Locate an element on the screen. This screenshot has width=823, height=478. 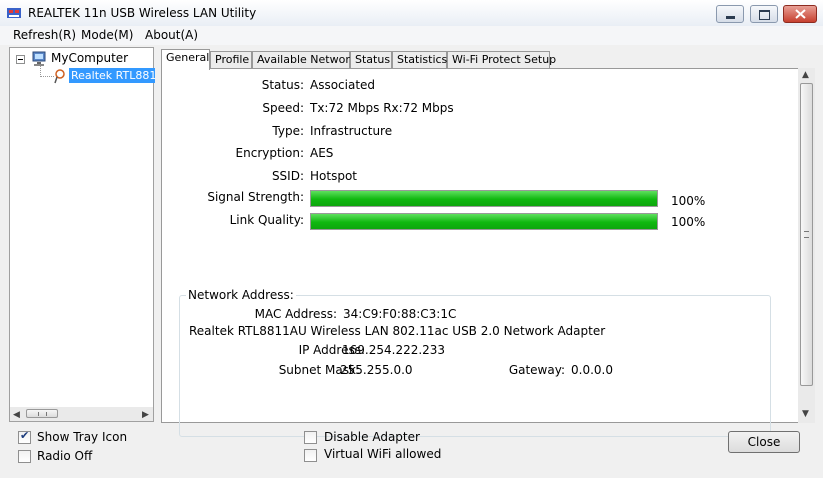
signal-strength-bar is located at coordinates (484, 198).